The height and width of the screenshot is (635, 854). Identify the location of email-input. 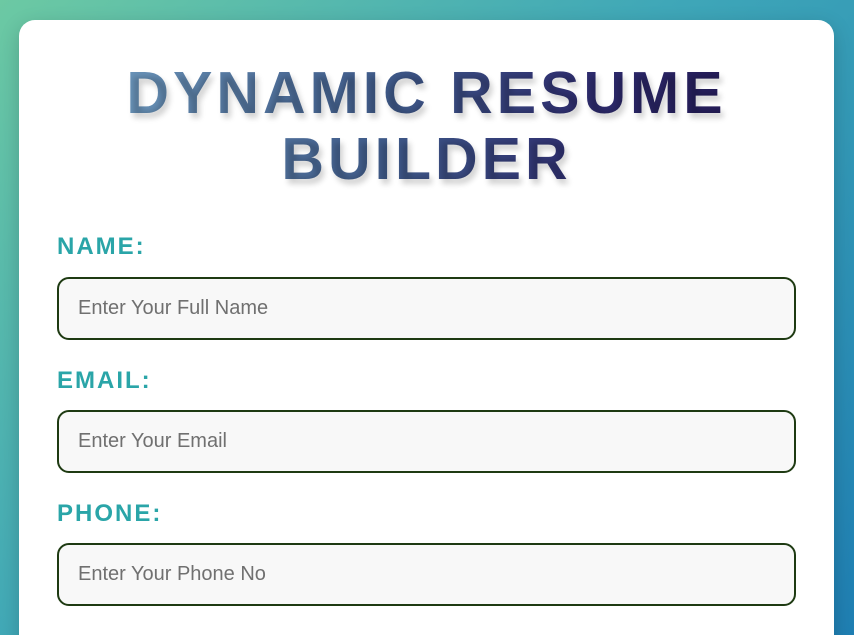
(426, 441).